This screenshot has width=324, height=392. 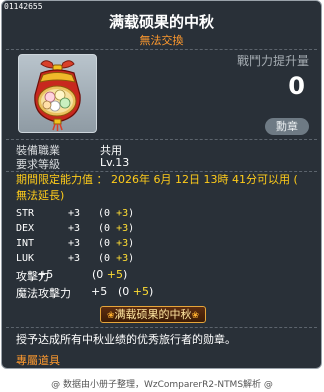 What do you see at coordinates (25, 213) in the screenshot?
I see `stat-name: STR` at bounding box center [25, 213].